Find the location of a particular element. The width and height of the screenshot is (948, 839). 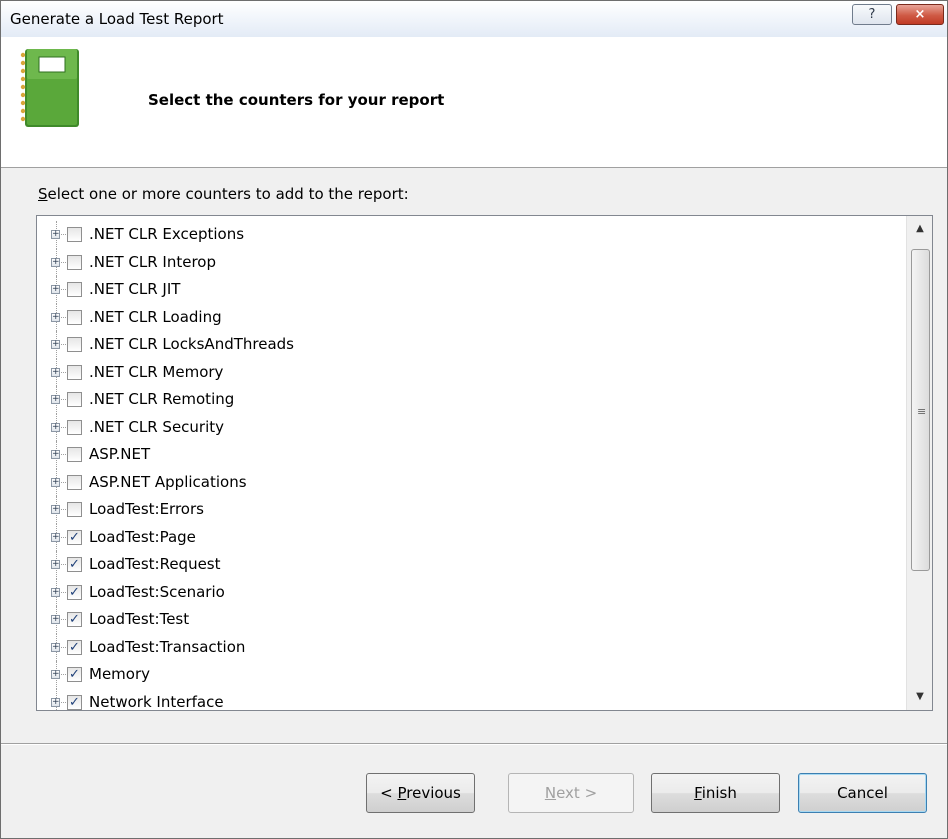

tree-item: + .NET CLR LocksAndThreads is located at coordinates (471, 345).